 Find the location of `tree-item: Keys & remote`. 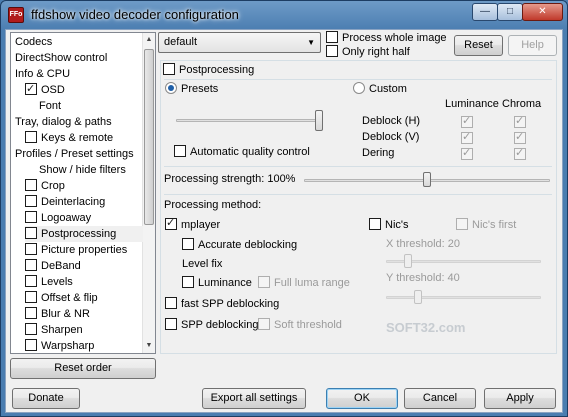

tree-item: Keys & remote is located at coordinates (84, 138).